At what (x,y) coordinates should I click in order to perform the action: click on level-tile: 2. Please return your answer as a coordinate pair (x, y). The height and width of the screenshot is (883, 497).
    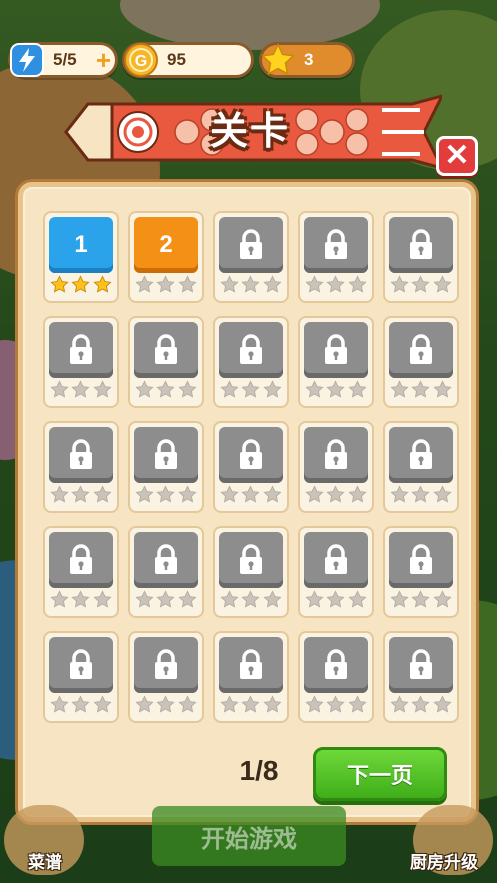
    Looking at the image, I should click on (166, 245).